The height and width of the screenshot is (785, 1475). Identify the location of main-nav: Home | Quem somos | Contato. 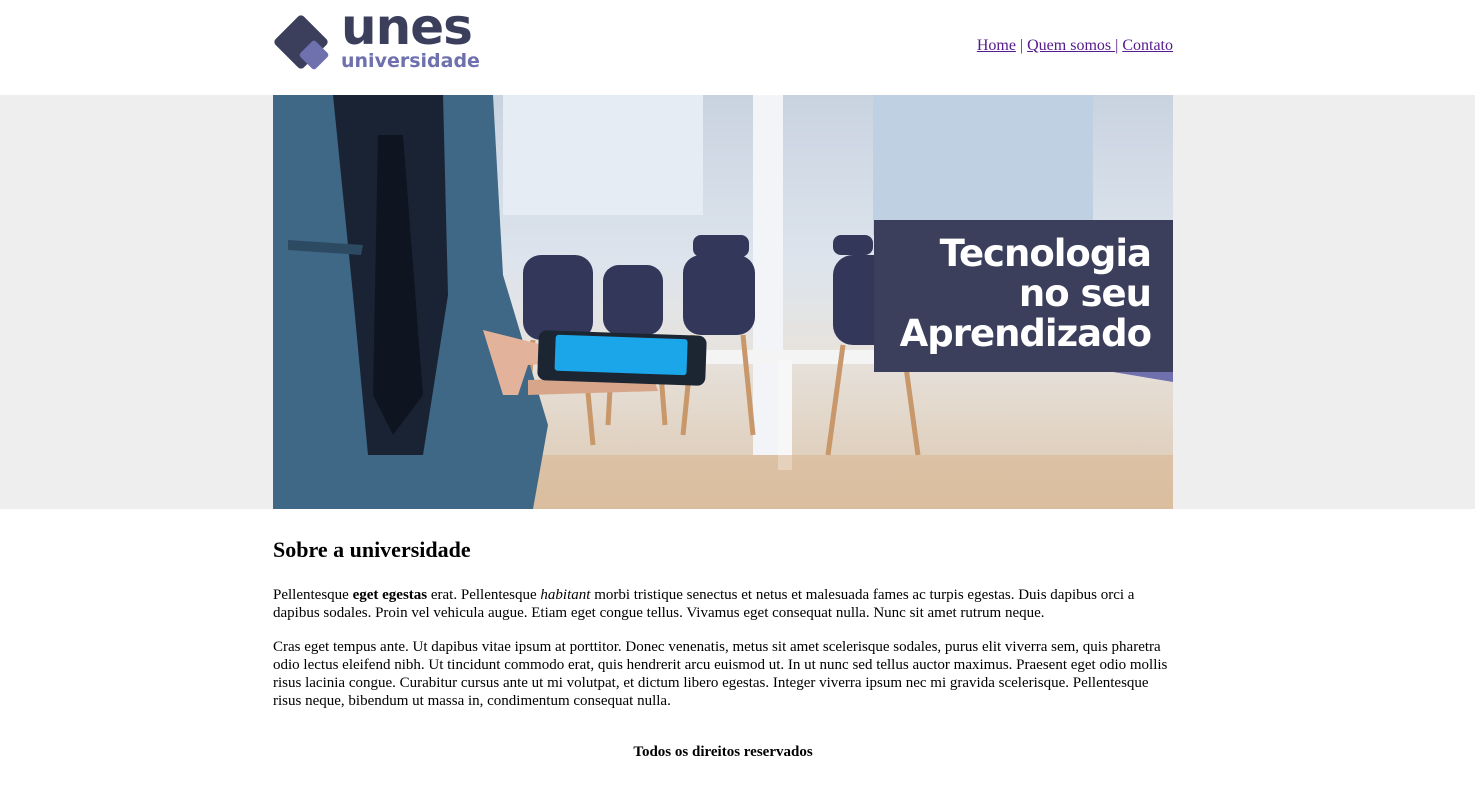
(1075, 46).